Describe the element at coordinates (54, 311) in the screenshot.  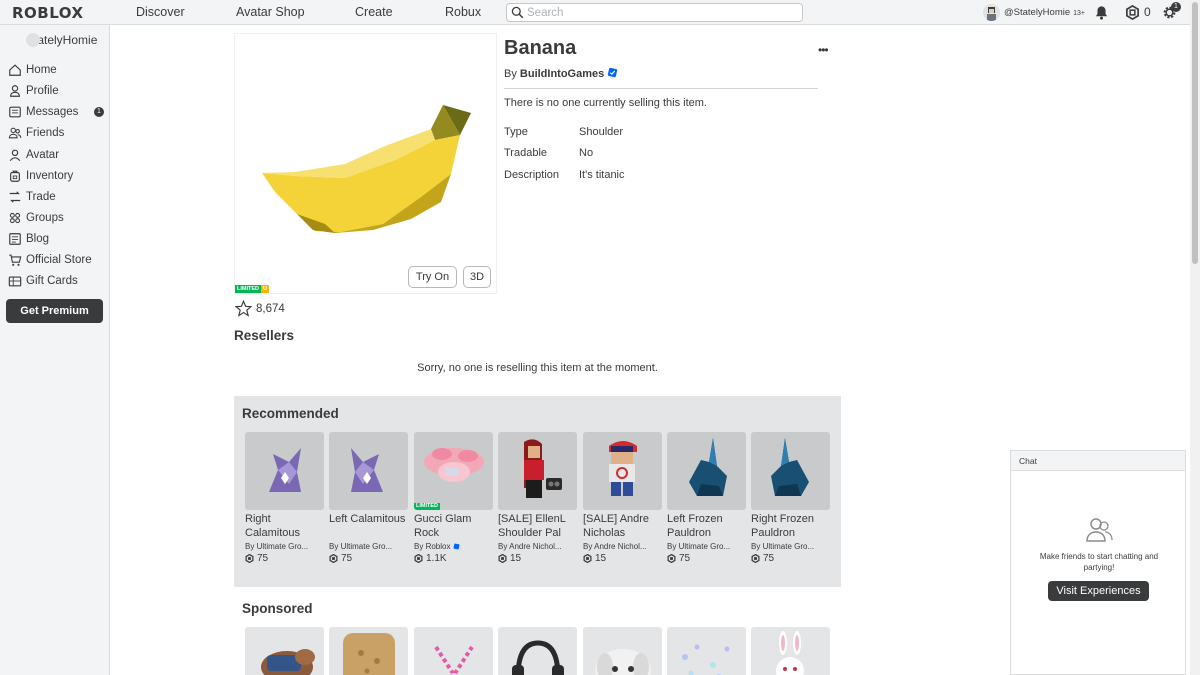
I see `get-premium-button: Get Premium` at that location.